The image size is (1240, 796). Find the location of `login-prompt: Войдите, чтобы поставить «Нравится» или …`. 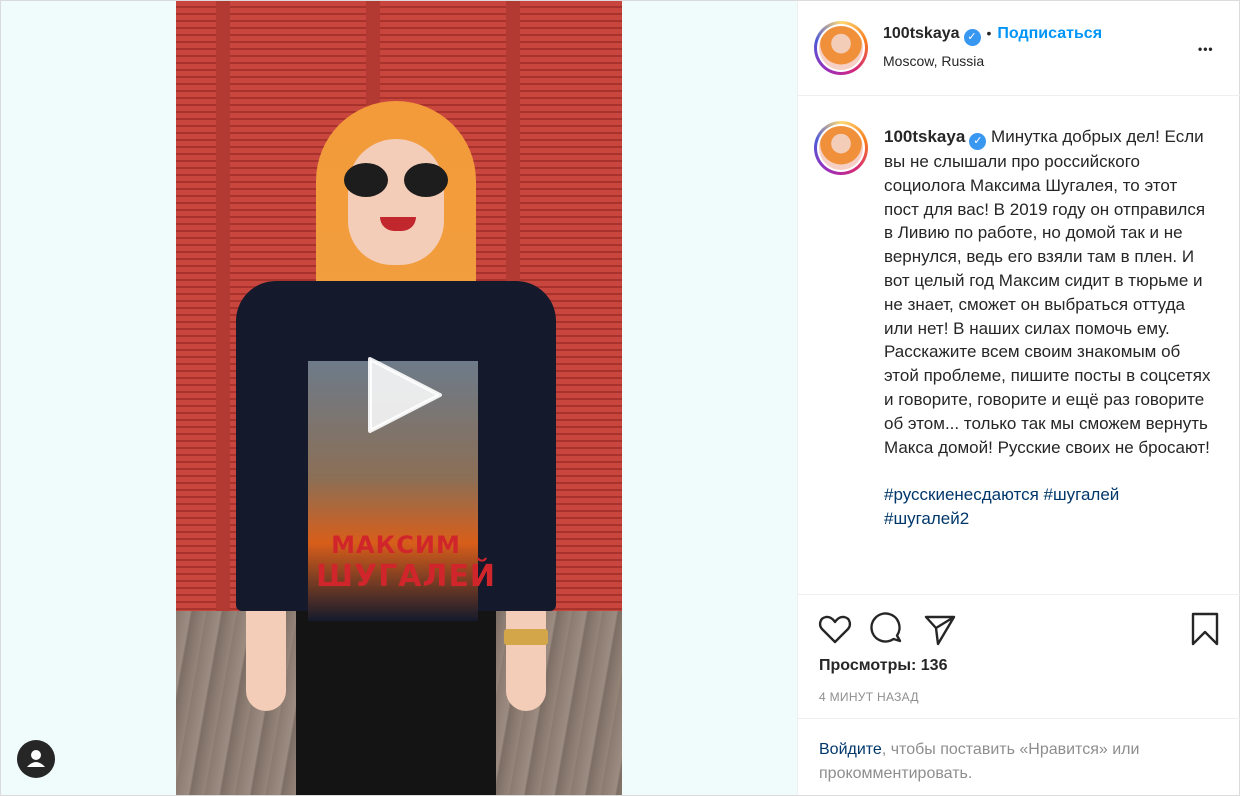

login-prompt: Войдите, чтобы поставить «Нравится» или … is located at coordinates (1019, 762).